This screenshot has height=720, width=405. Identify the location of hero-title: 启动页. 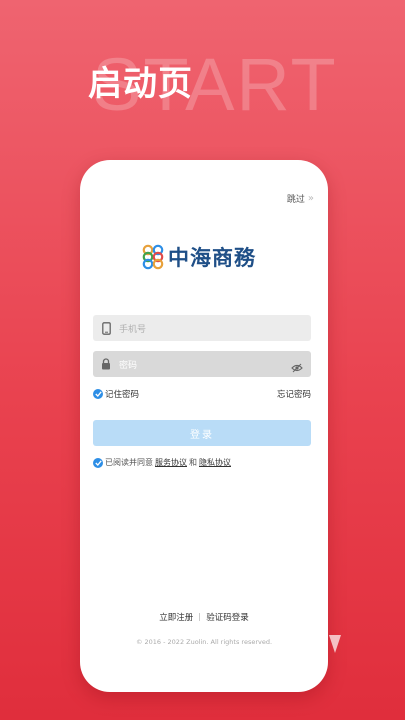
(140, 84).